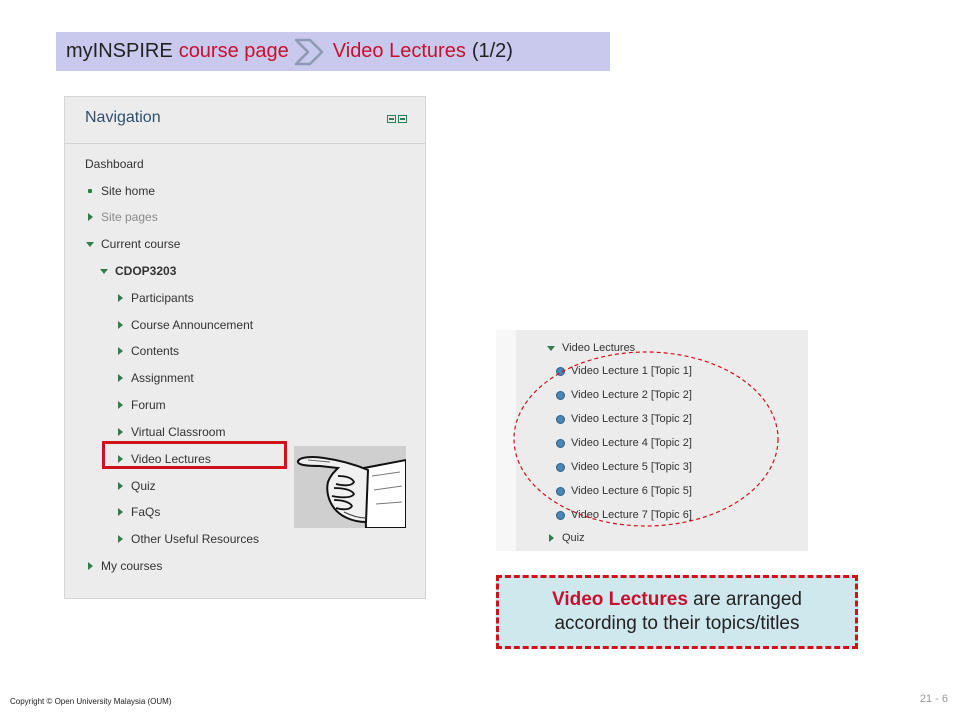  I want to click on nav-item-label: Virtual Classroom, so click(178, 432).